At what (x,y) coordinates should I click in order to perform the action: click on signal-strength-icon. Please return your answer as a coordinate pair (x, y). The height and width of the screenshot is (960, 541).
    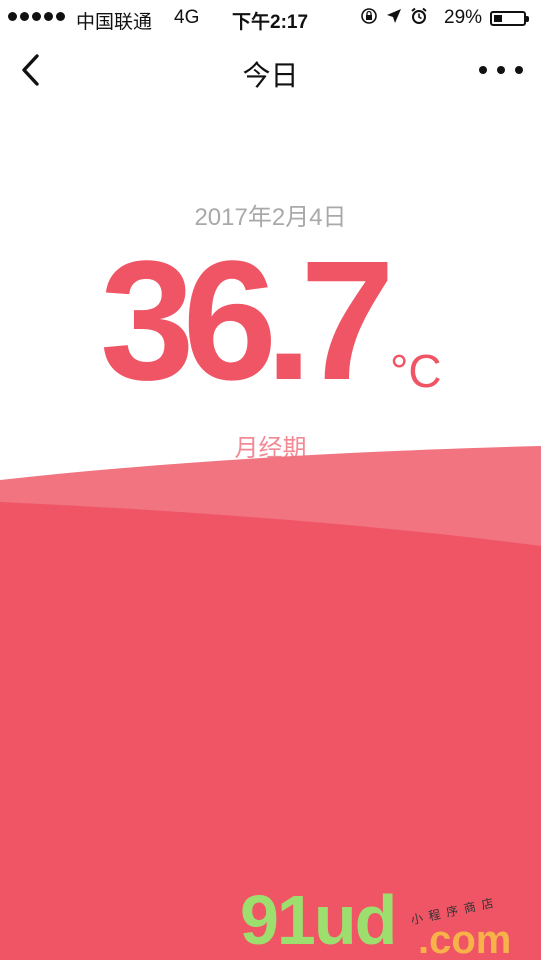
    Looking at the image, I should click on (36, 16).